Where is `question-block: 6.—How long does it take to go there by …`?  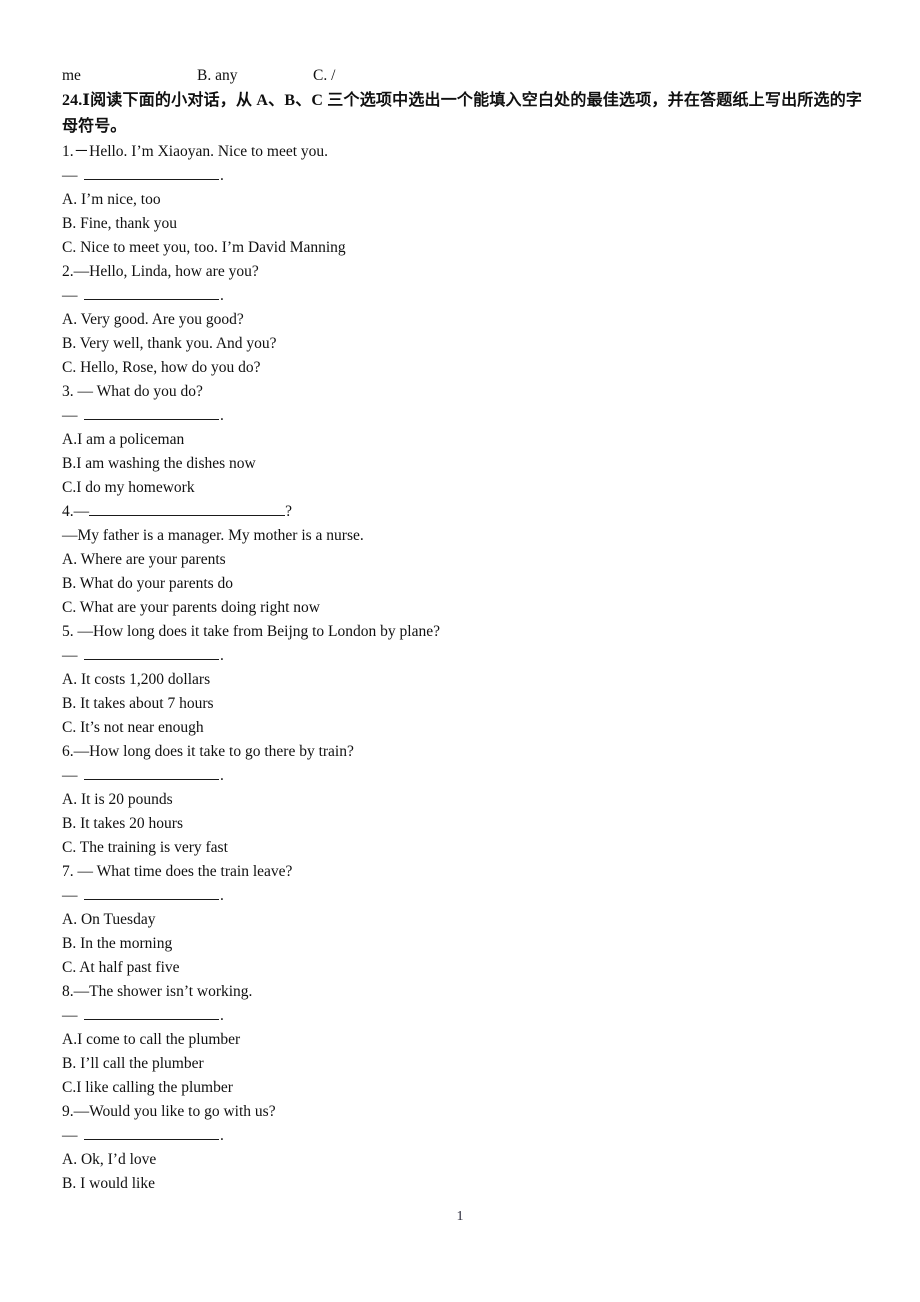 question-block: 6.—How long does it take to go there by … is located at coordinates (462, 800).